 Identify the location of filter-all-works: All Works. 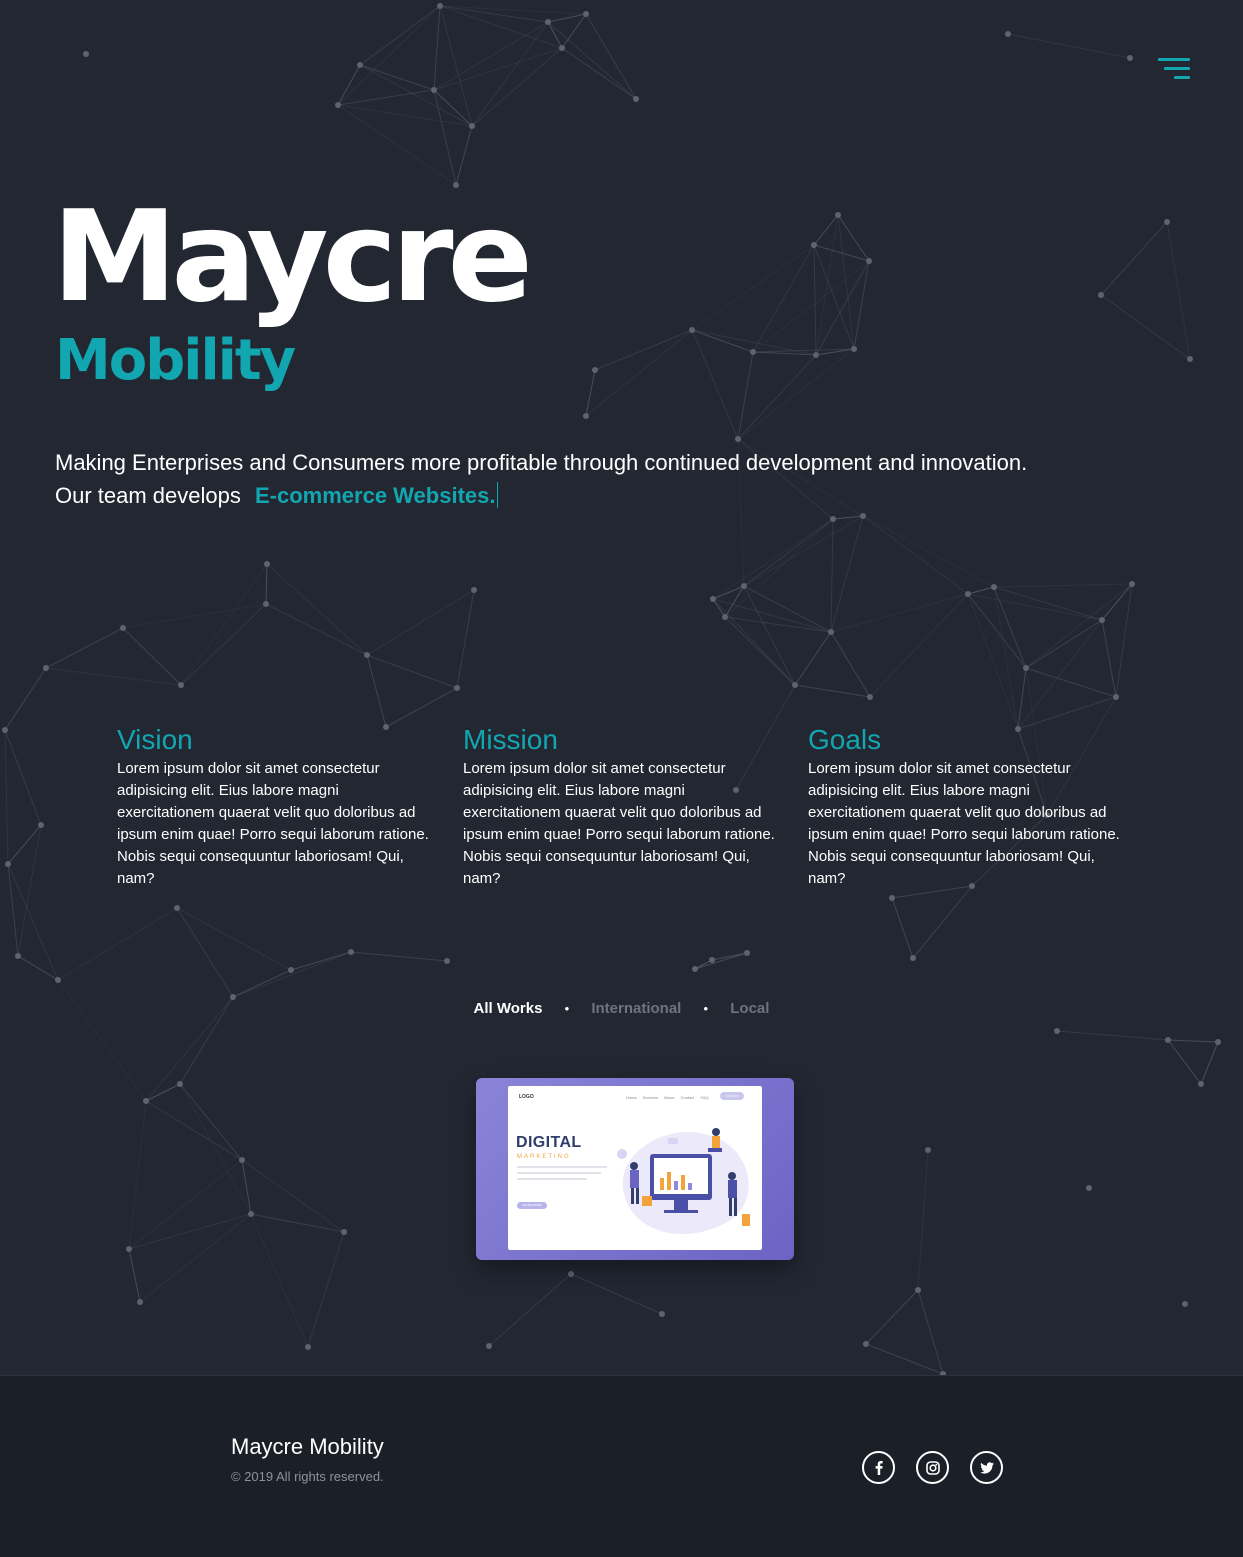
(508, 1008).